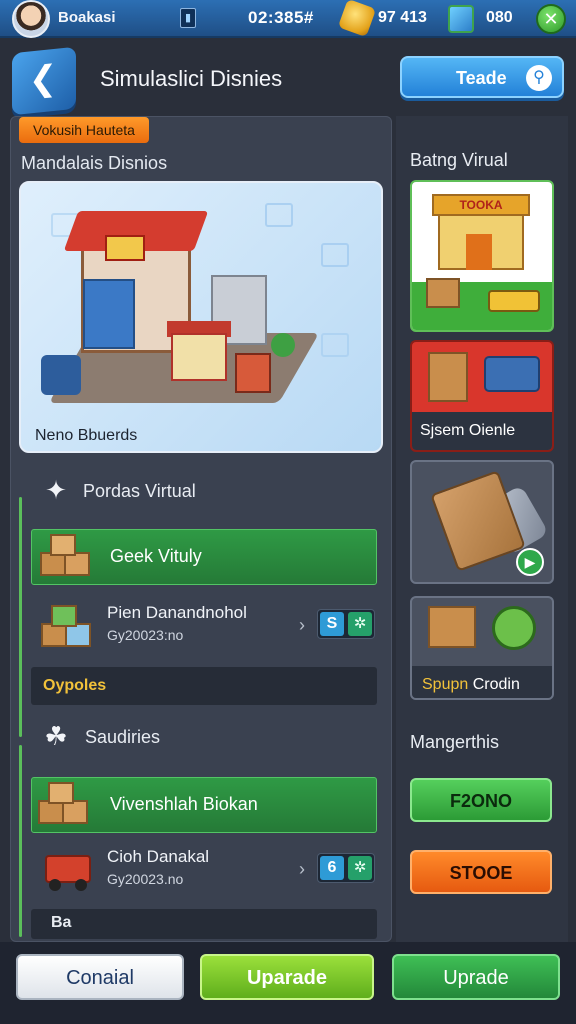 Image resolution: width=576 pixels, height=1024 pixels. What do you see at coordinates (100, 977) in the screenshot?
I see `cancel-button: Conaial` at bounding box center [100, 977].